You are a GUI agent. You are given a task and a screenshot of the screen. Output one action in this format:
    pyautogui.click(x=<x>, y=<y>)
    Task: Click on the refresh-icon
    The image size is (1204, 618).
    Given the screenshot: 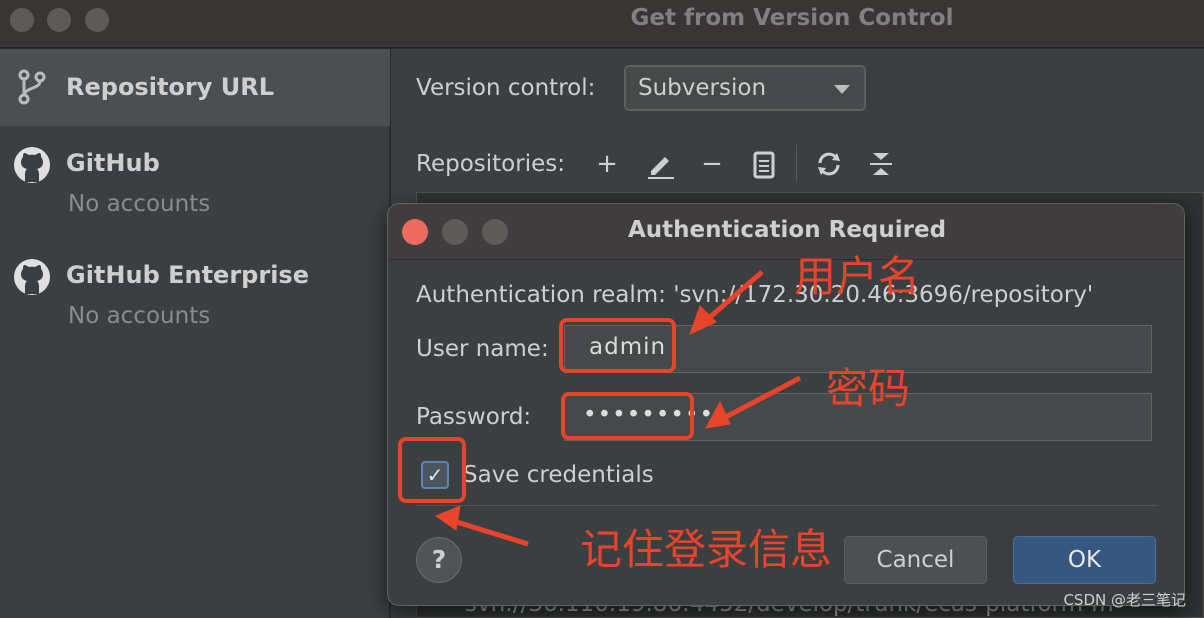 What is the action you would take?
    pyautogui.click(x=829, y=164)
    